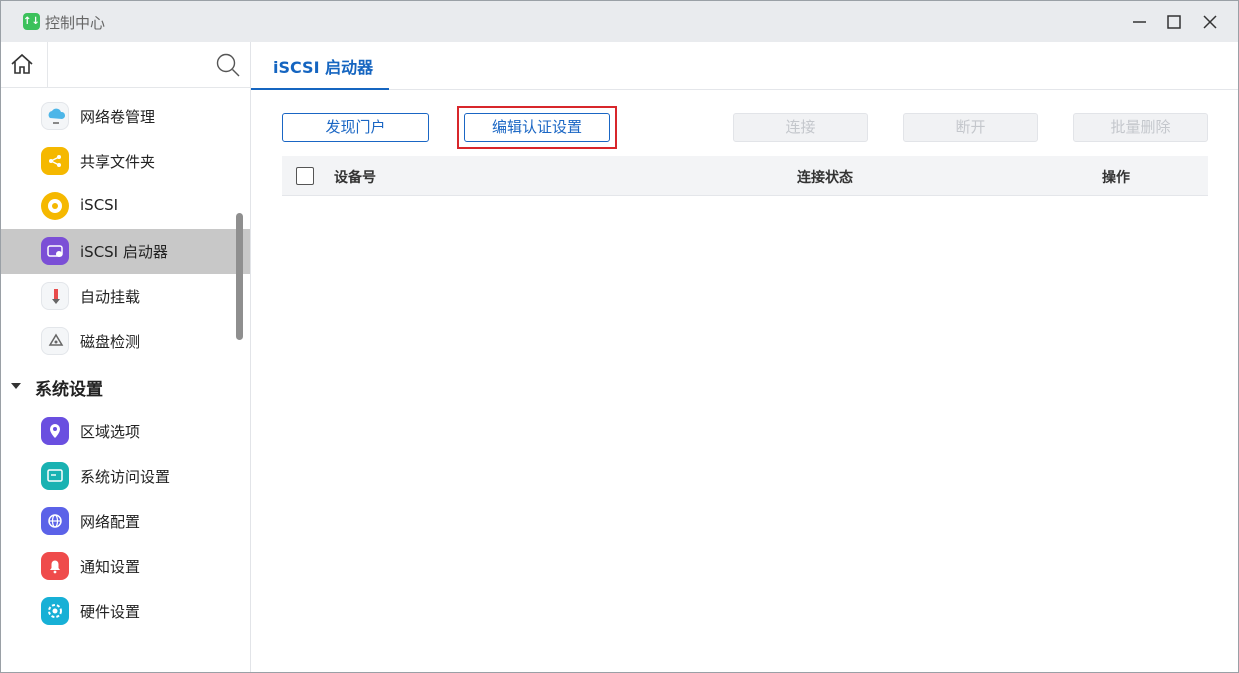  I want to click on sidebar-item-label: iSCSI, so click(99, 205).